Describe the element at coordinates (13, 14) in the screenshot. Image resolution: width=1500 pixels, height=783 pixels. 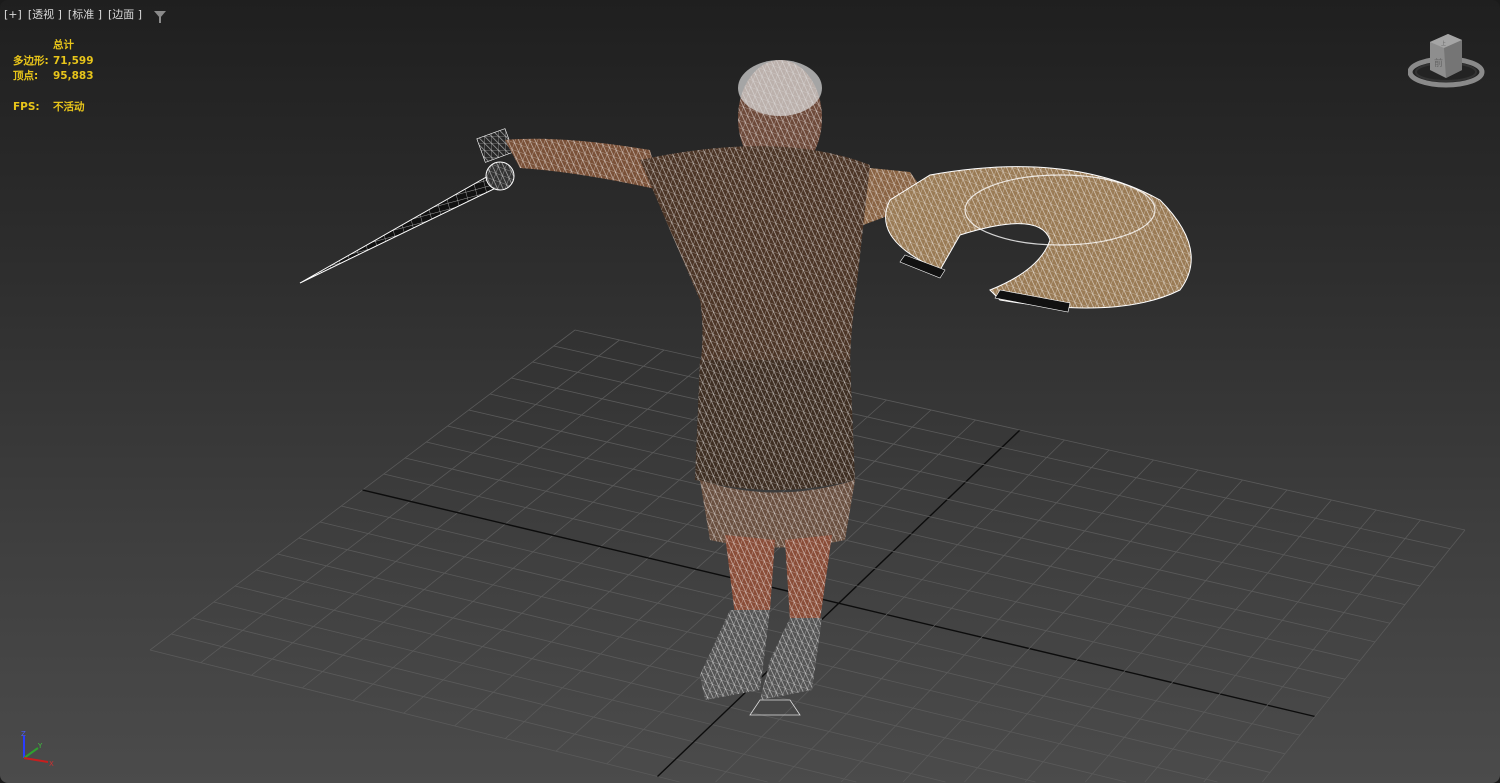
I see `viewport-general-menu: [+]` at that location.